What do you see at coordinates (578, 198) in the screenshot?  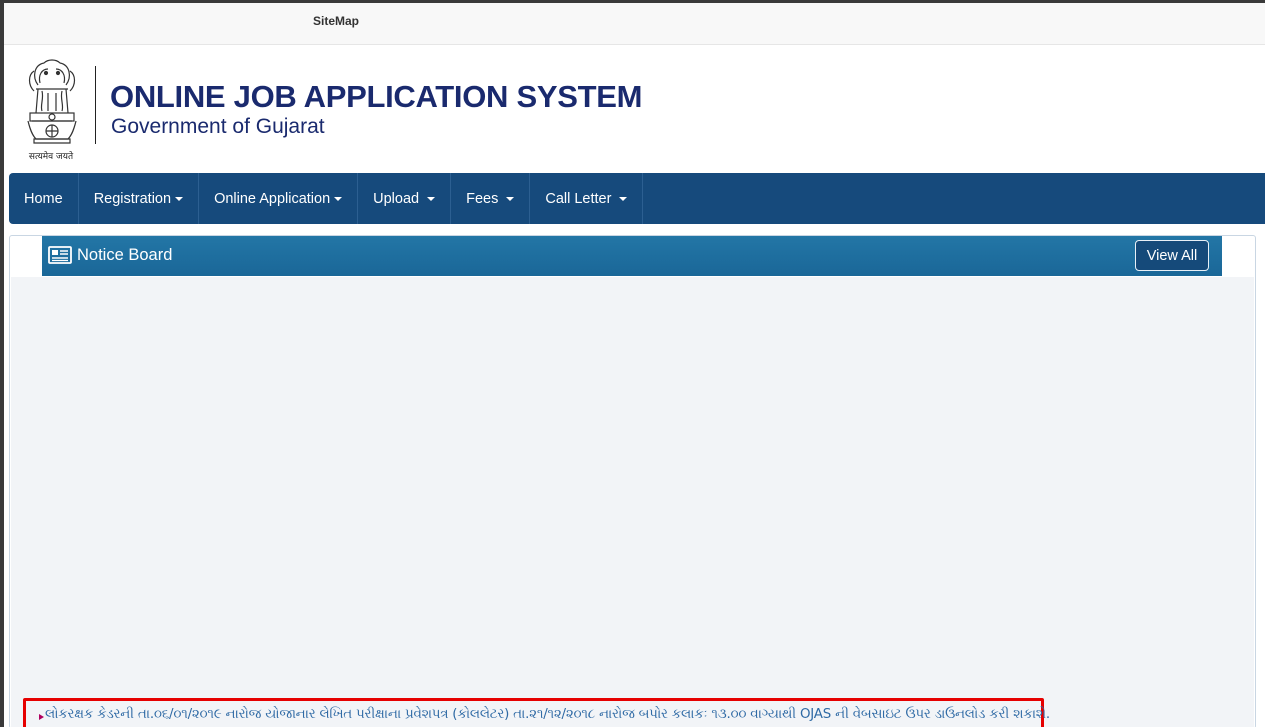 I see `nav-item-label: Call Letter` at bounding box center [578, 198].